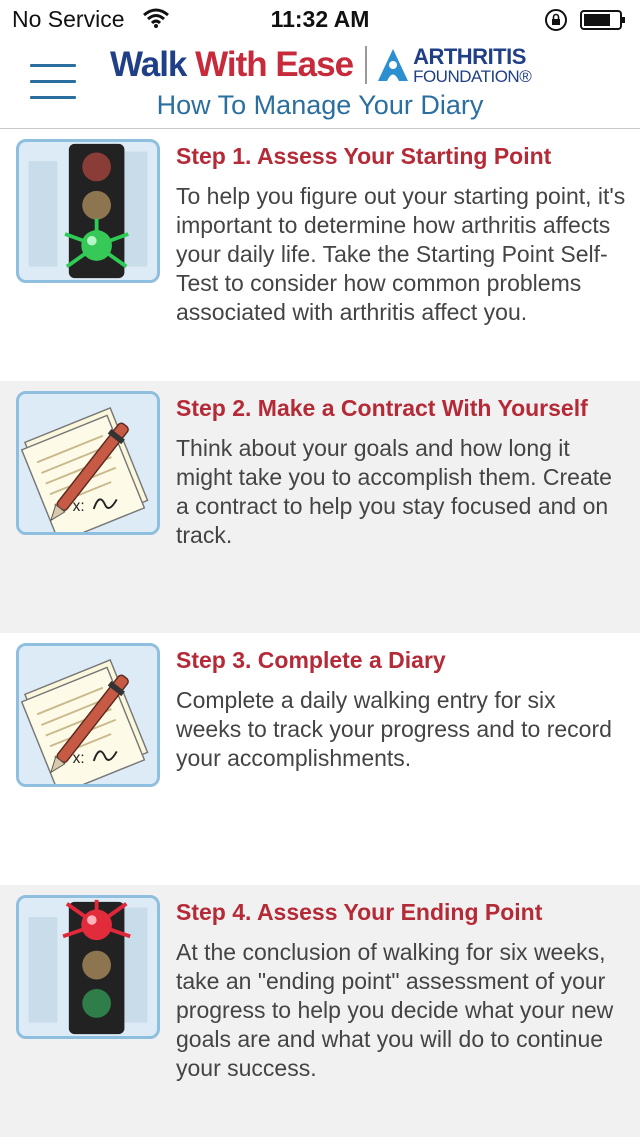 This screenshot has width=640, height=1137. Describe the element at coordinates (320, 105) in the screenshot. I see `page-title: How To Manage Your Diary` at that location.